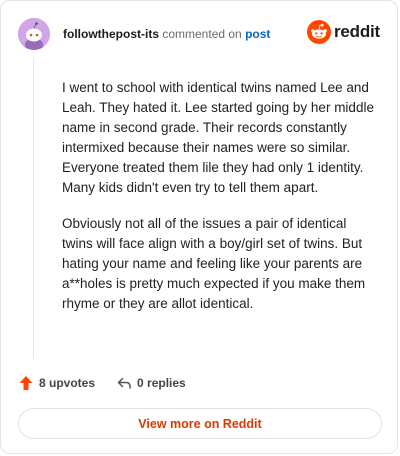 The height and width of the screenshot is (456, 400). Describe the element at coordinates (202, 34) in the screenshot. I see `action-text: commented on` at that location.